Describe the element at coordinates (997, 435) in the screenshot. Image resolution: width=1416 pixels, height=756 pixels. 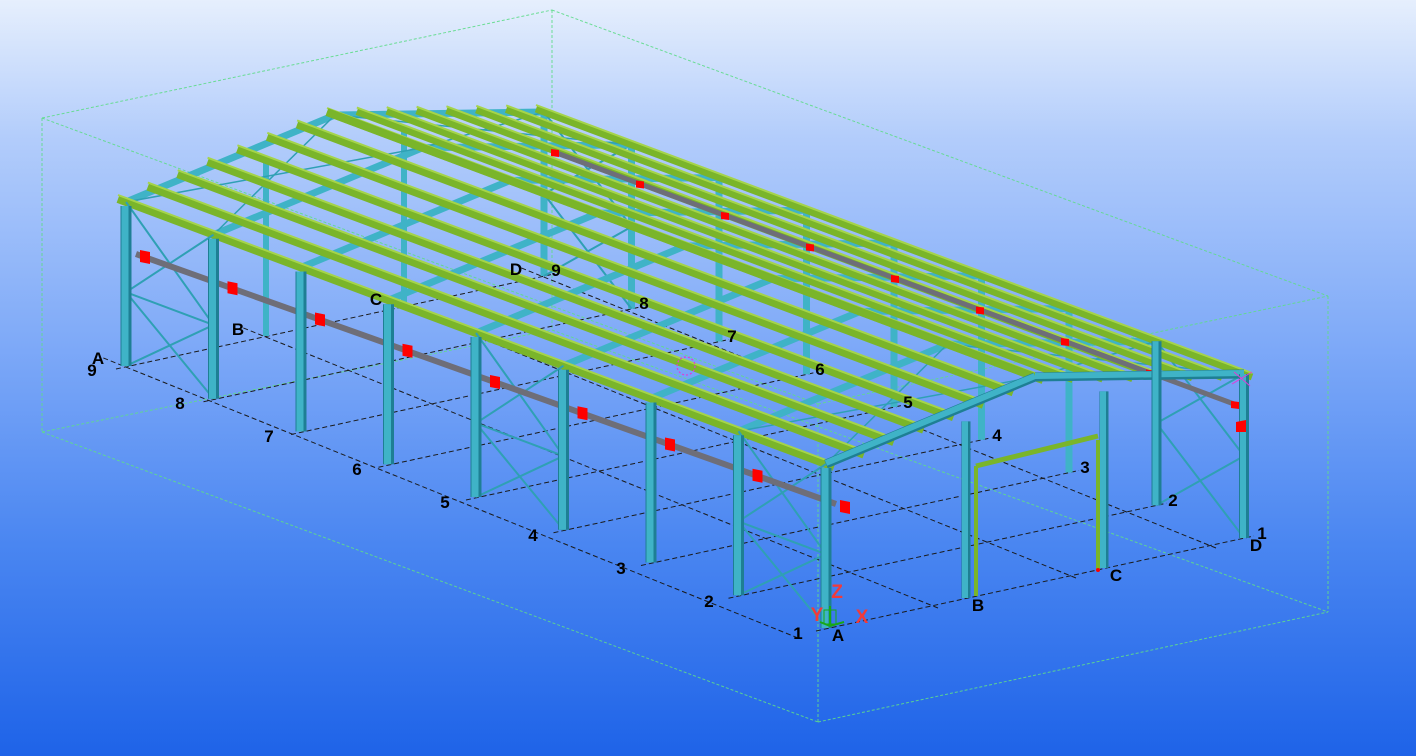
I see `grid-label-far-4: 4` at that location.